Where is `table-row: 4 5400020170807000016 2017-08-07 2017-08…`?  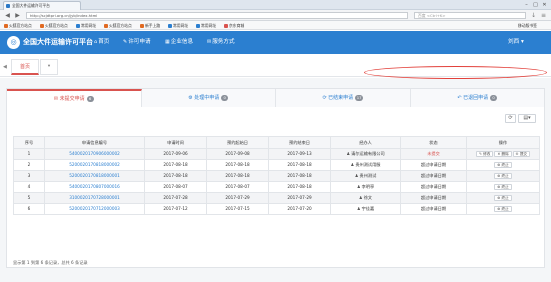 table-row: 4 5400020170807000016 2017-08-07 2017-08… is located at coordinates (276, 187).